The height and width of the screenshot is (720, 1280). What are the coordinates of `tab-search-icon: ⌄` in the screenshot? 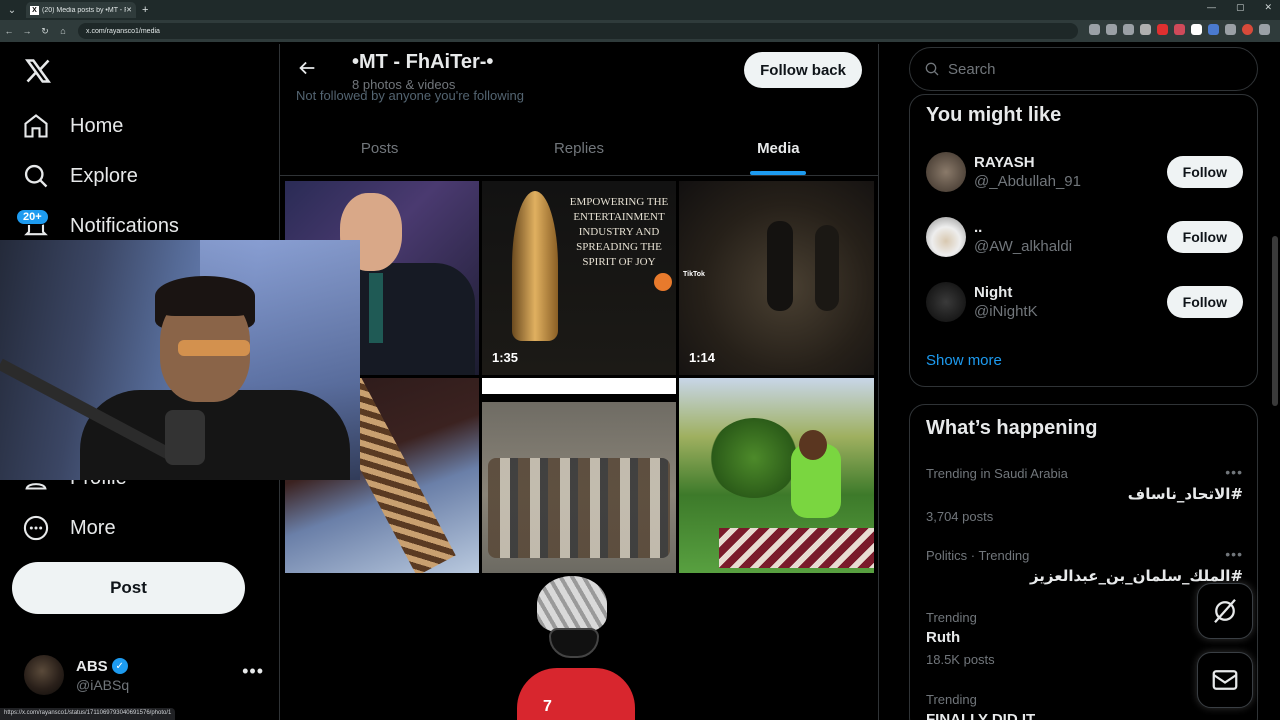 It's located at (12, 10).